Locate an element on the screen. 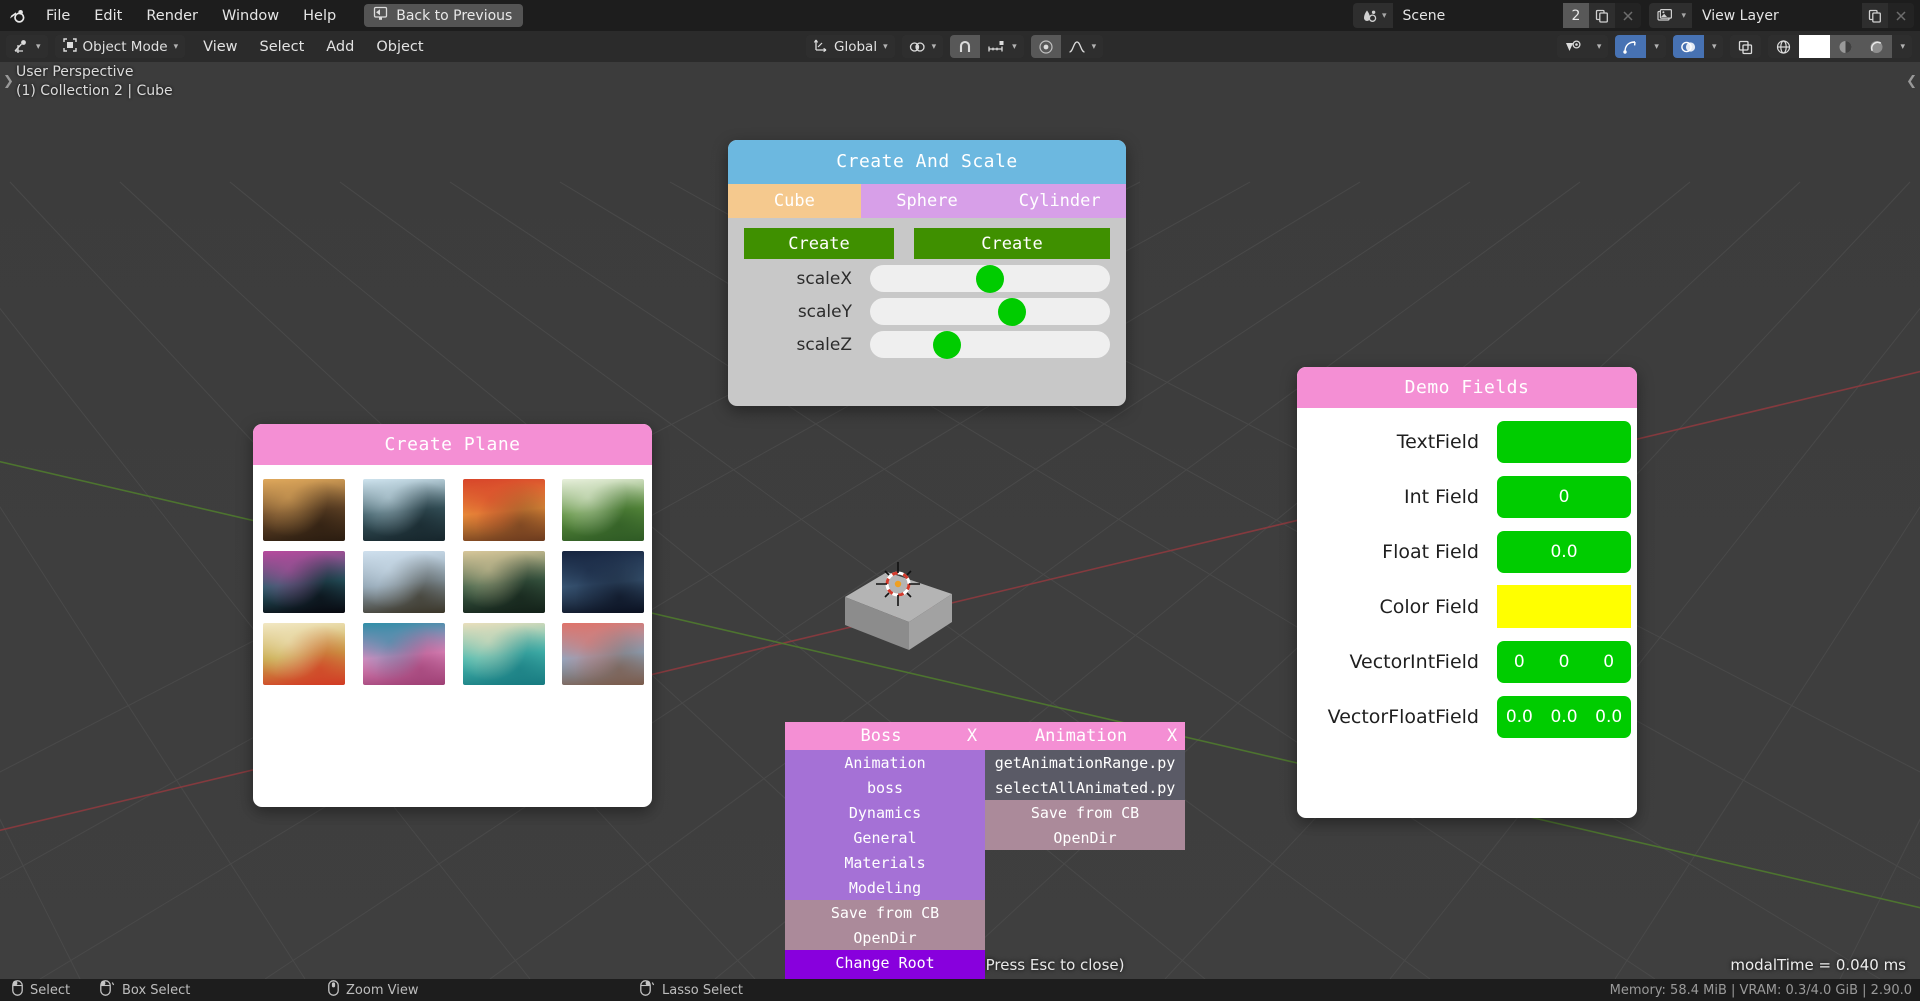  gizmo-icon is located at coordinates (1631, 46).